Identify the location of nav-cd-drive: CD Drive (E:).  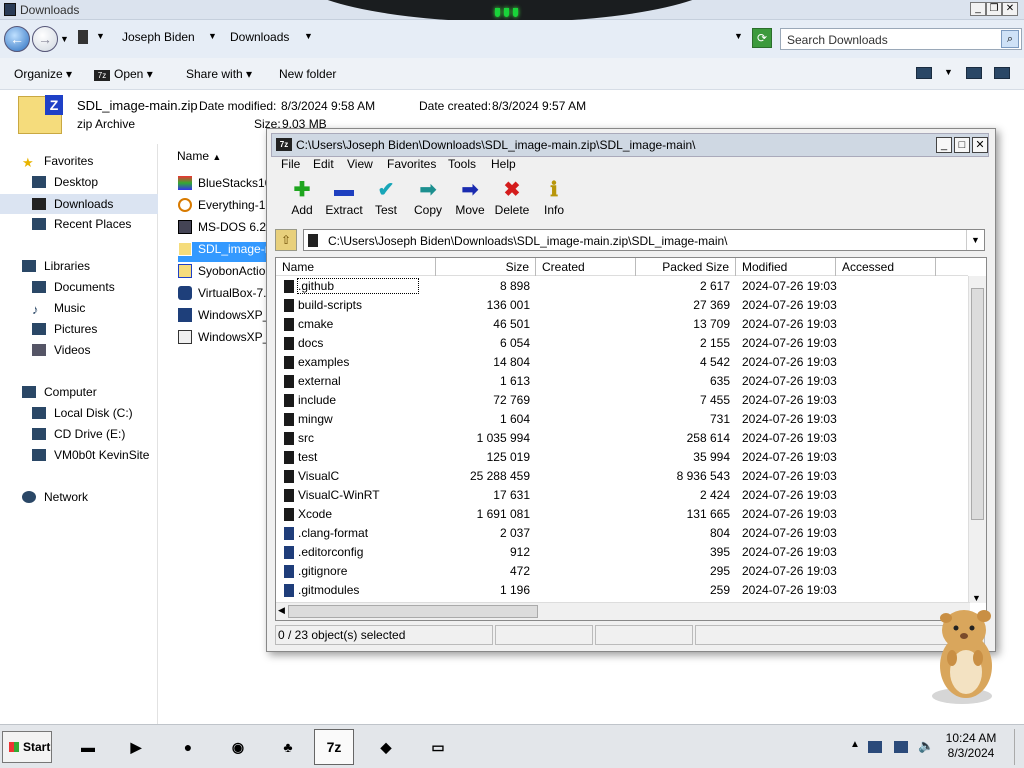
(78, 437).